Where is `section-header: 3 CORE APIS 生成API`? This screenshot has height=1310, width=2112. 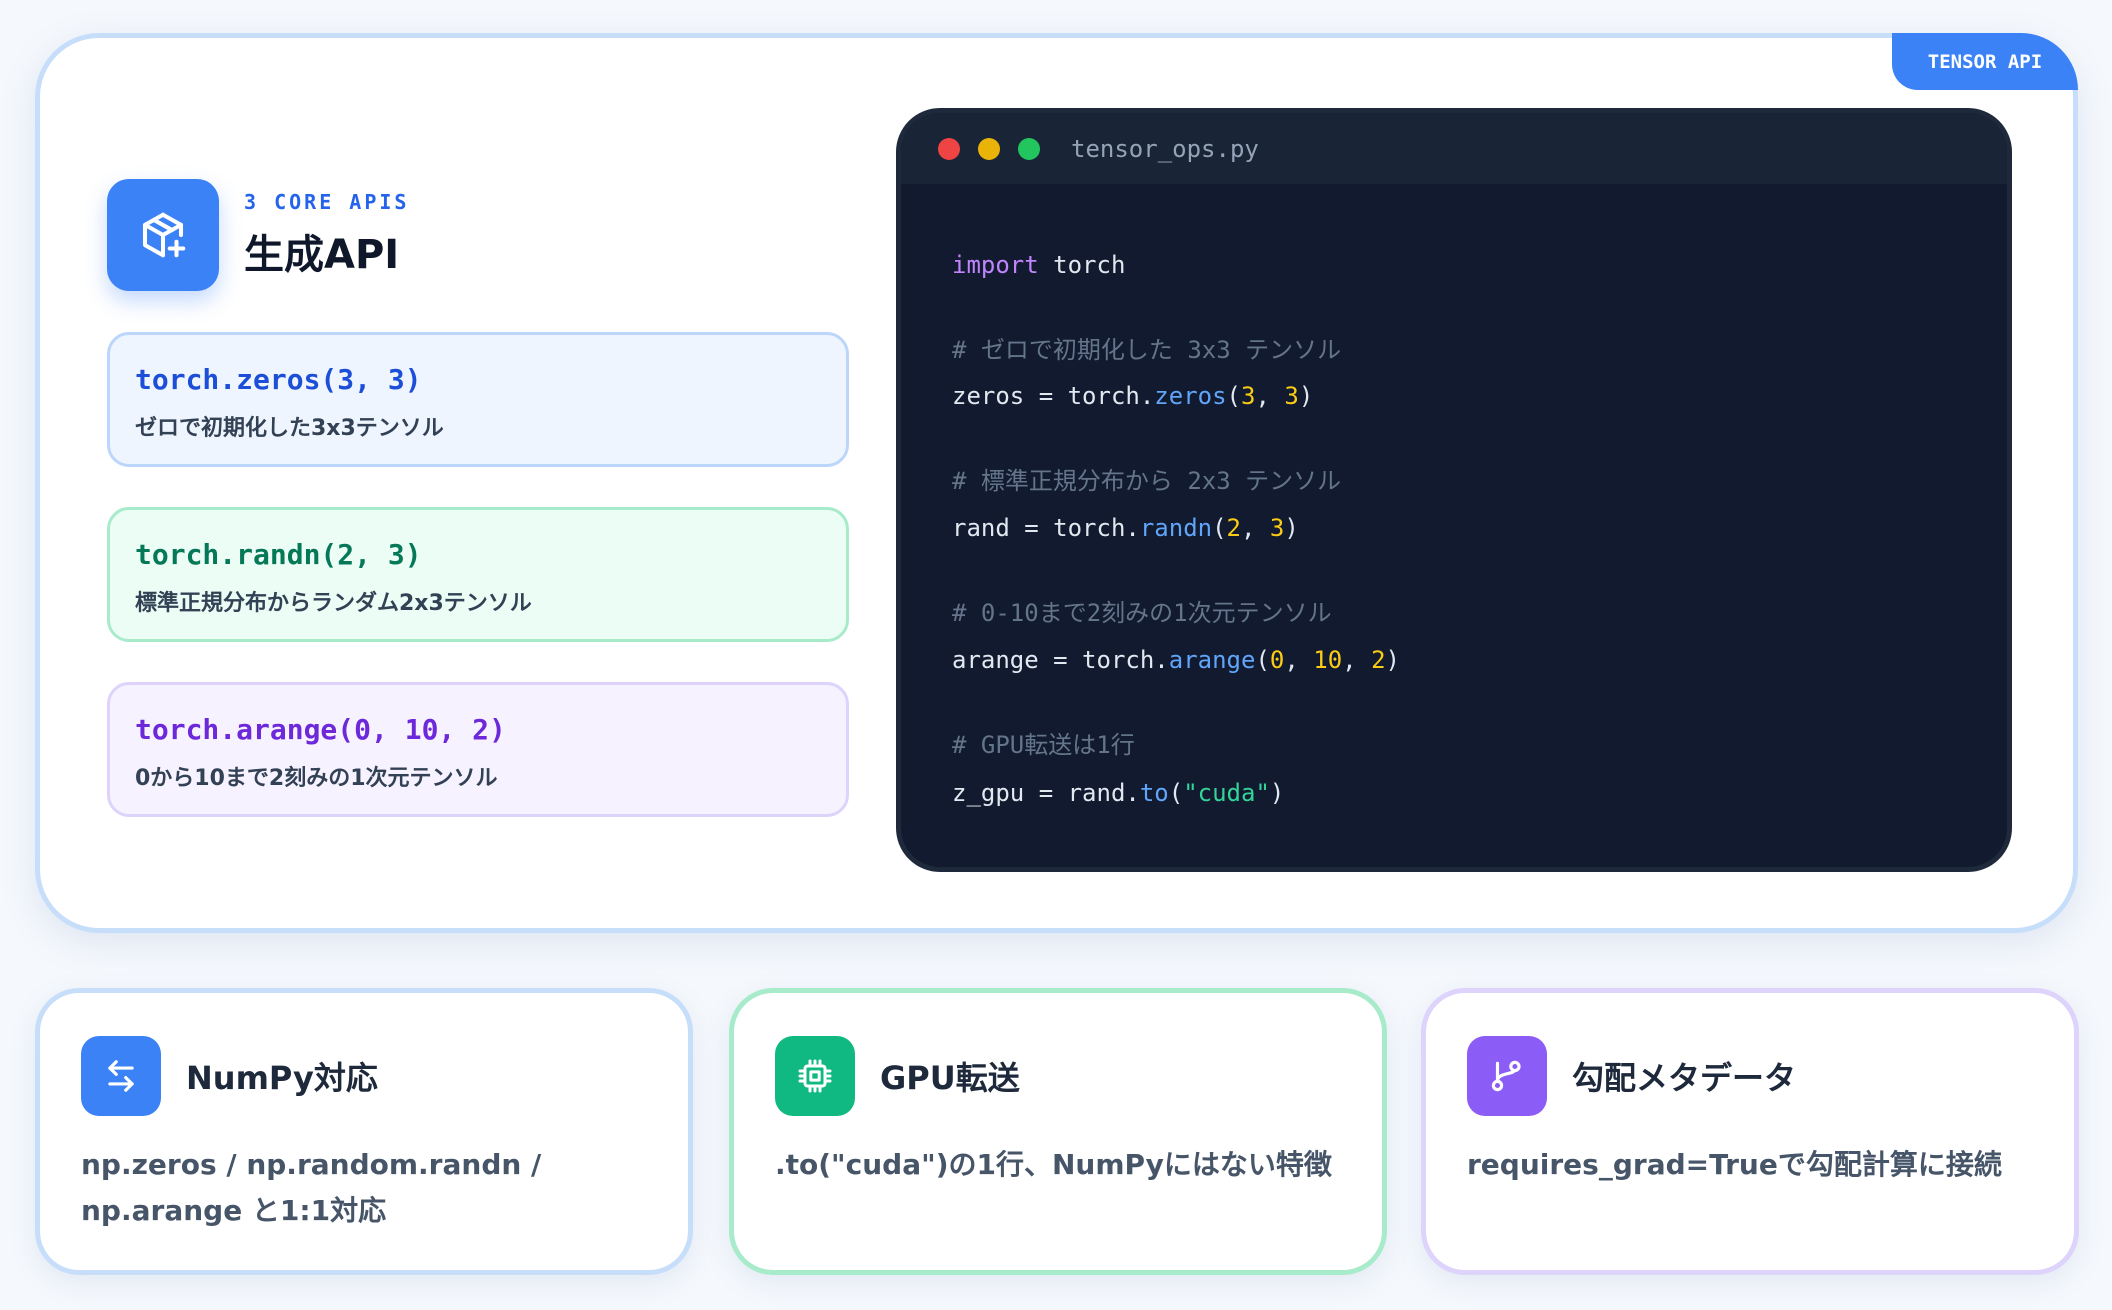 section-header: 3 CORE APIS 生成API is located at coordinates (478, 235).